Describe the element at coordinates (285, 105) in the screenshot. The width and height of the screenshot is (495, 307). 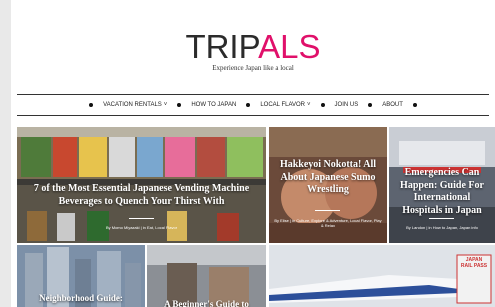
I see `nav-item-local-flavor: LOCAL FLAVOR ˅` at that location.